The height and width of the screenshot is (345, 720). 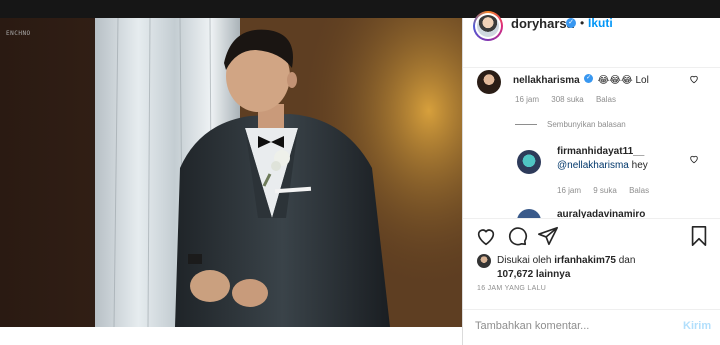 What do you see at coordinates (623, 80) in the screenshot?
I see `comment-text: 😂😂😂 Lol` at bounding box center [623, 80].